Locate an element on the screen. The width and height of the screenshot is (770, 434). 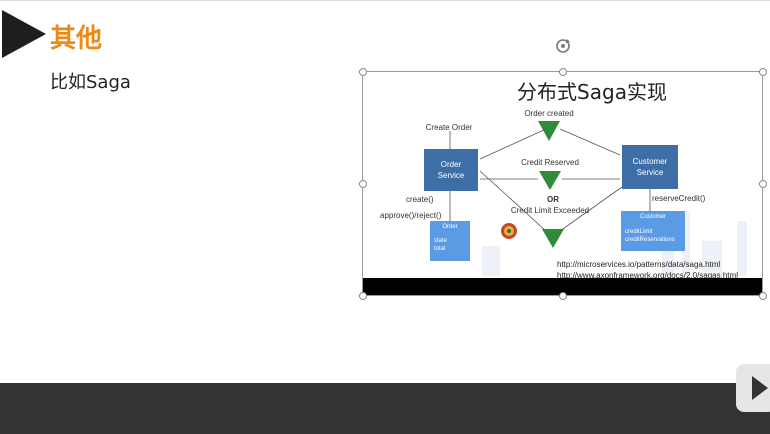
play-icon is located at coordinates (760, 388).